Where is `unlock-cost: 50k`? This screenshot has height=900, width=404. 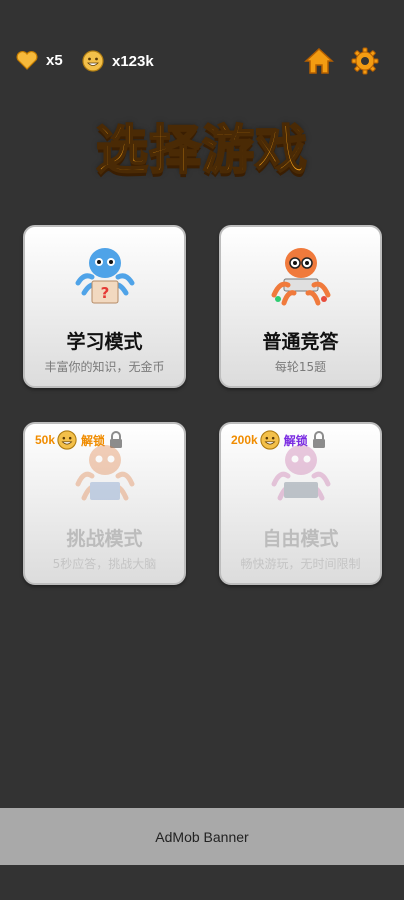
unlock-cost: 50k is located at coordinates (45, 440).